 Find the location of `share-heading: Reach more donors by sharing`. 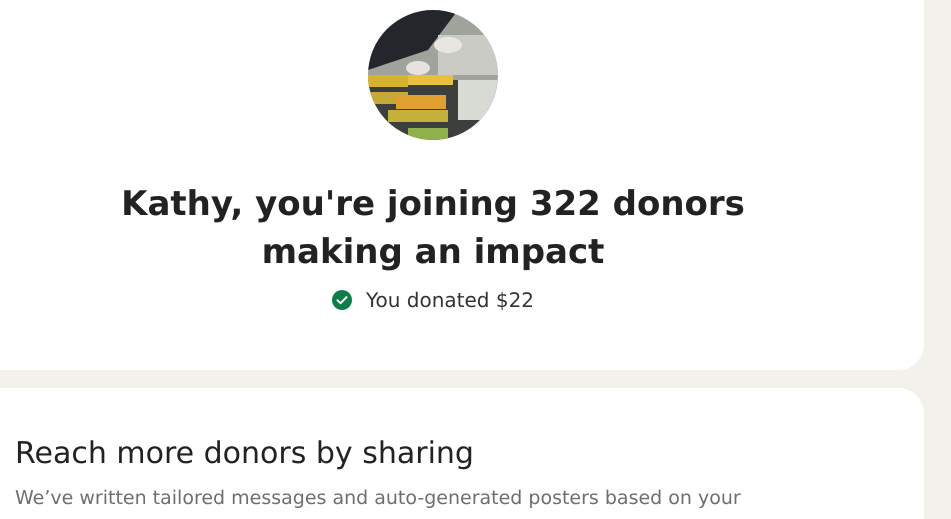

share-heading: Reach more donors by sharing is located at coordinates (245, 454).